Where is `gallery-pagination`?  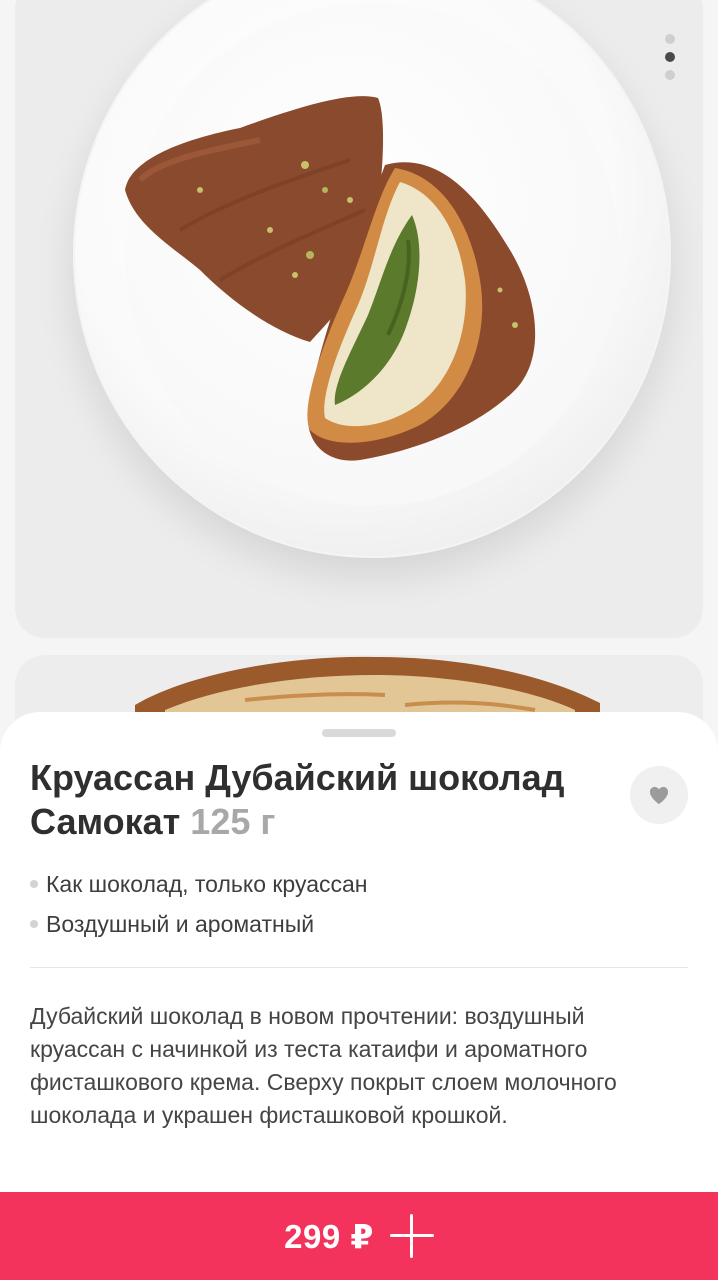 gallery-pagination is located at coordinates (670, 61).